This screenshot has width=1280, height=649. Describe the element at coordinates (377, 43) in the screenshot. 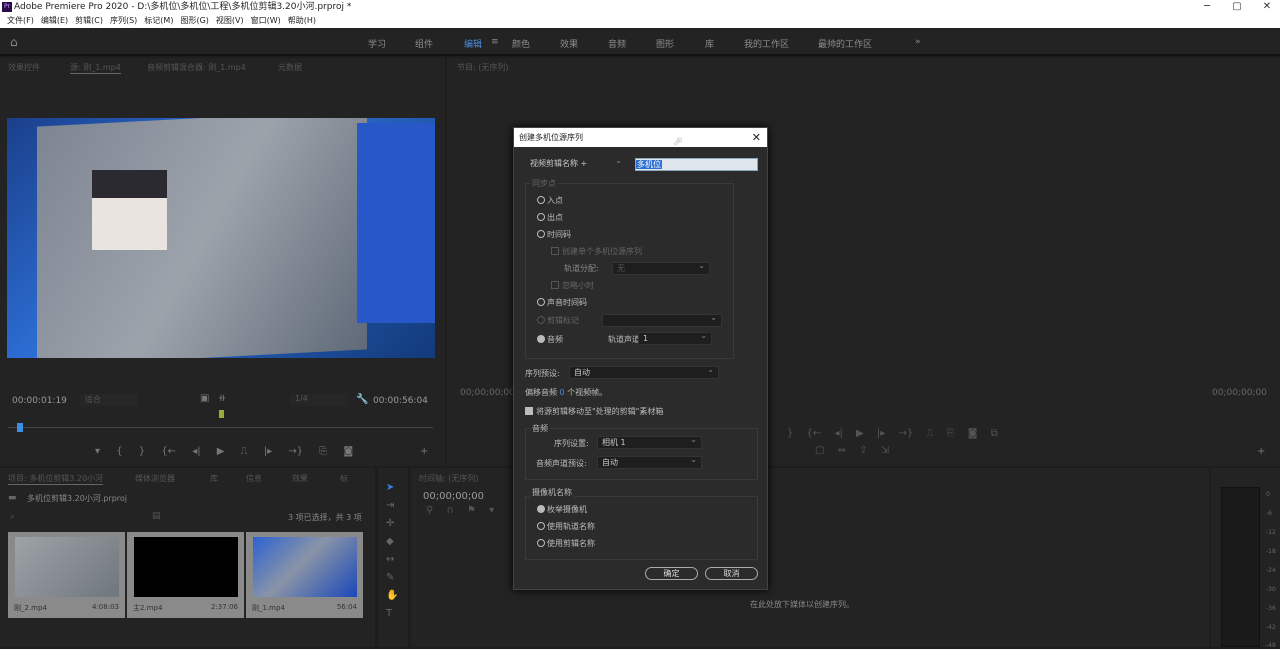

I see `workspace-learn: 学习` at that location.